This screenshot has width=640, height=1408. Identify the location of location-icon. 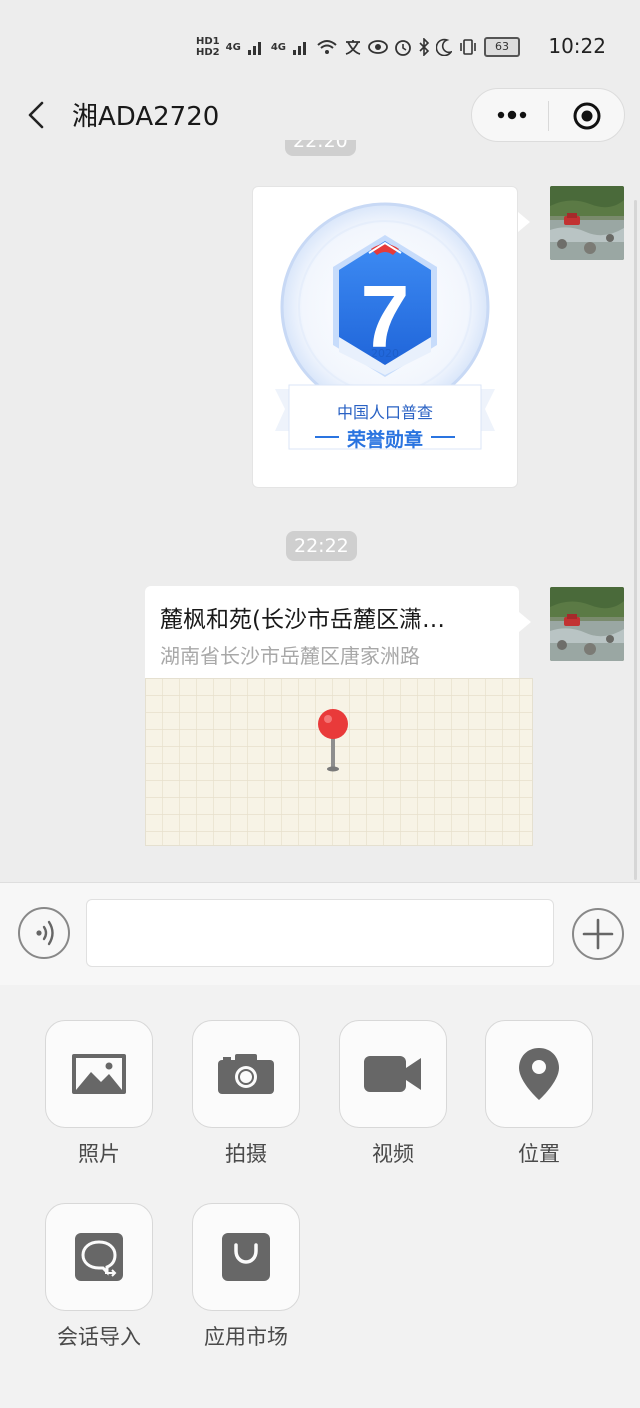
(539, 1074).